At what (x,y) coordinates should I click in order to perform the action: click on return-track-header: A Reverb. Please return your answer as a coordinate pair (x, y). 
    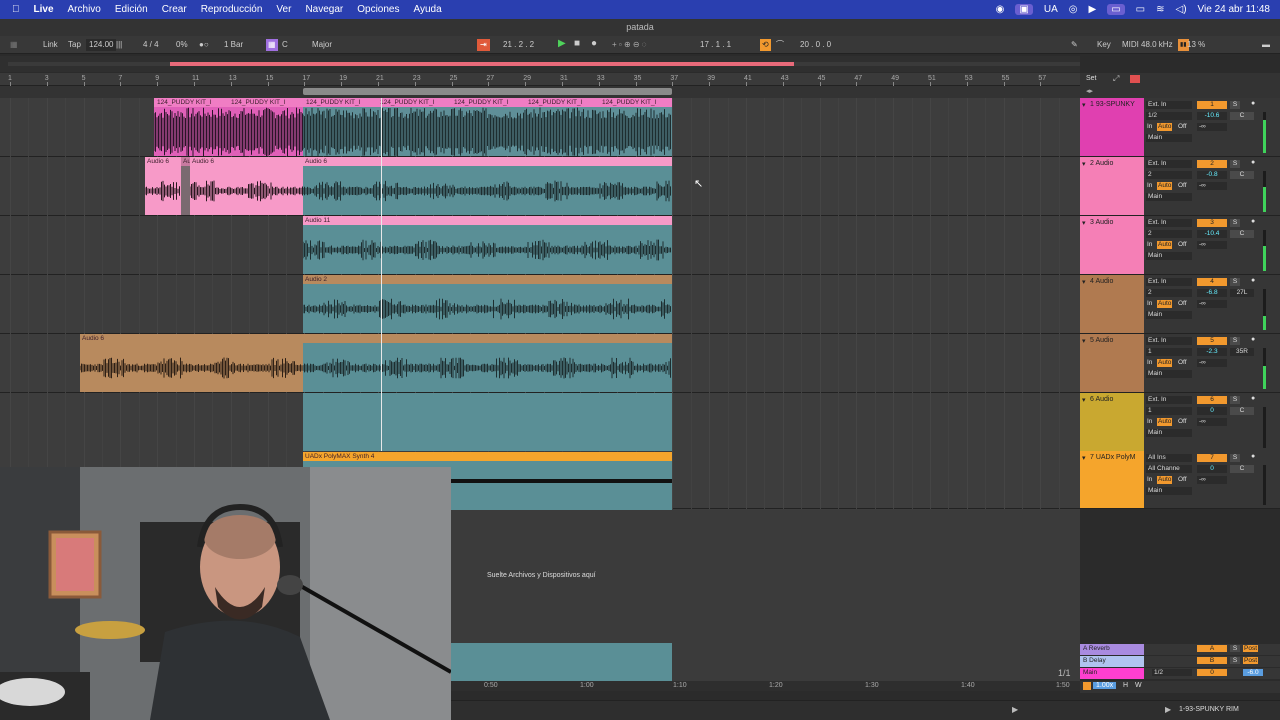
    Looking at the image, I should click on (1112, 649).